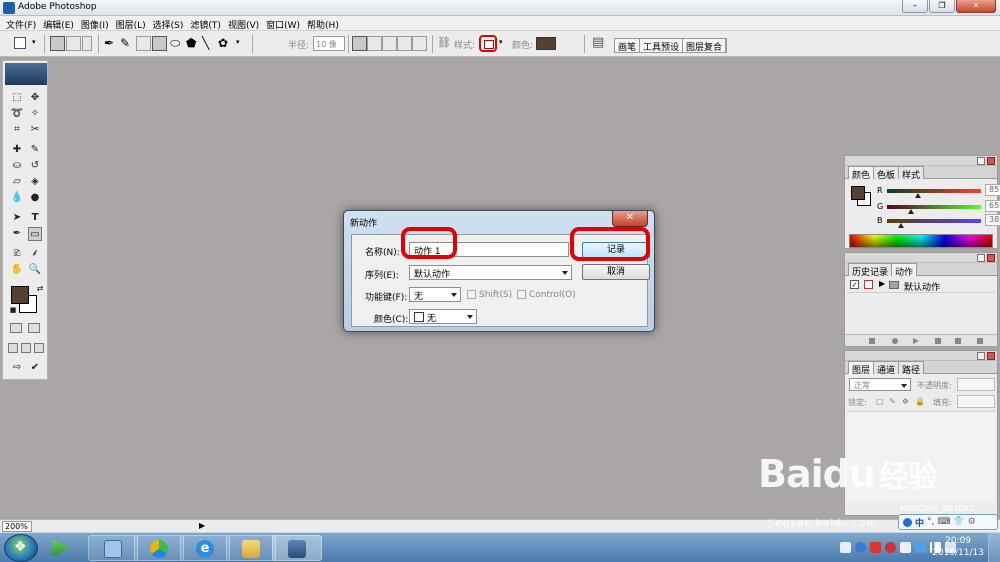 The width and height of the screenshot is (1000, 562). Describe the element at coordinates (40, 289) in the screenshot. I see `swap-colors-icon: ⇄` at that location.